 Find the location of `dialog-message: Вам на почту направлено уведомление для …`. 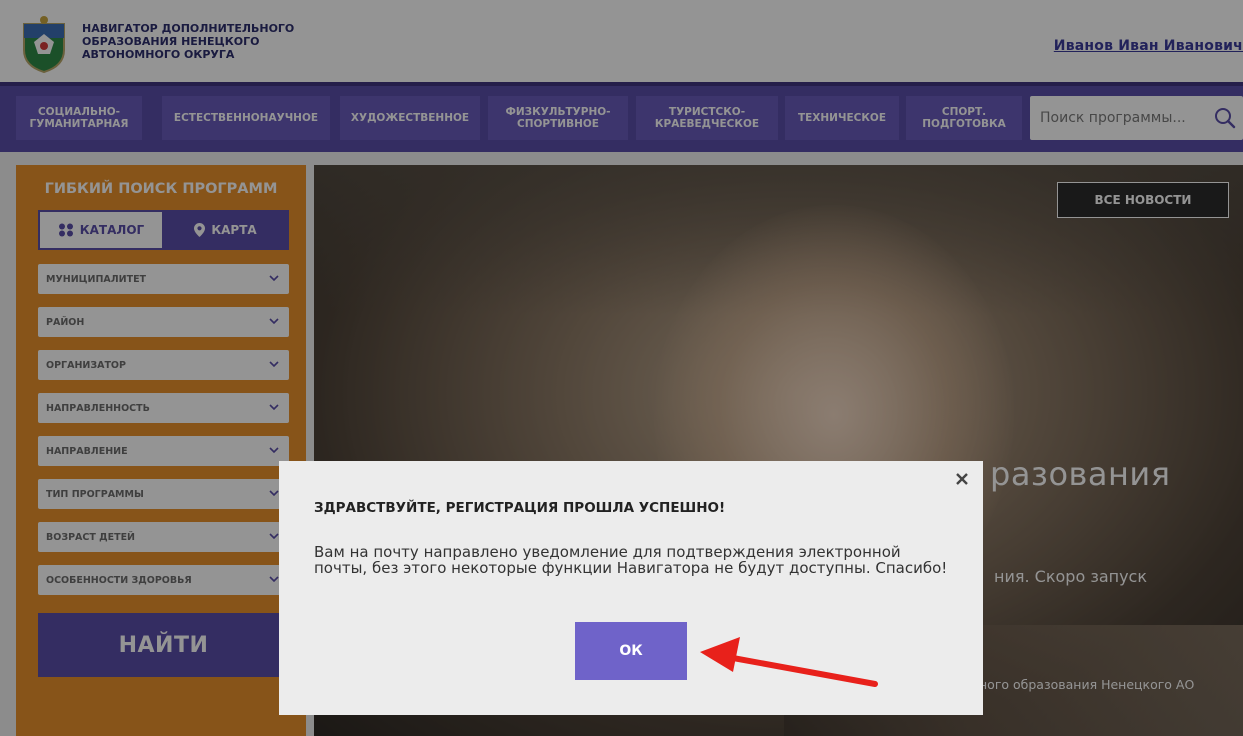

dialog-message: Вам на почту направлено уведомление для … is located at coordinates (631, 560).